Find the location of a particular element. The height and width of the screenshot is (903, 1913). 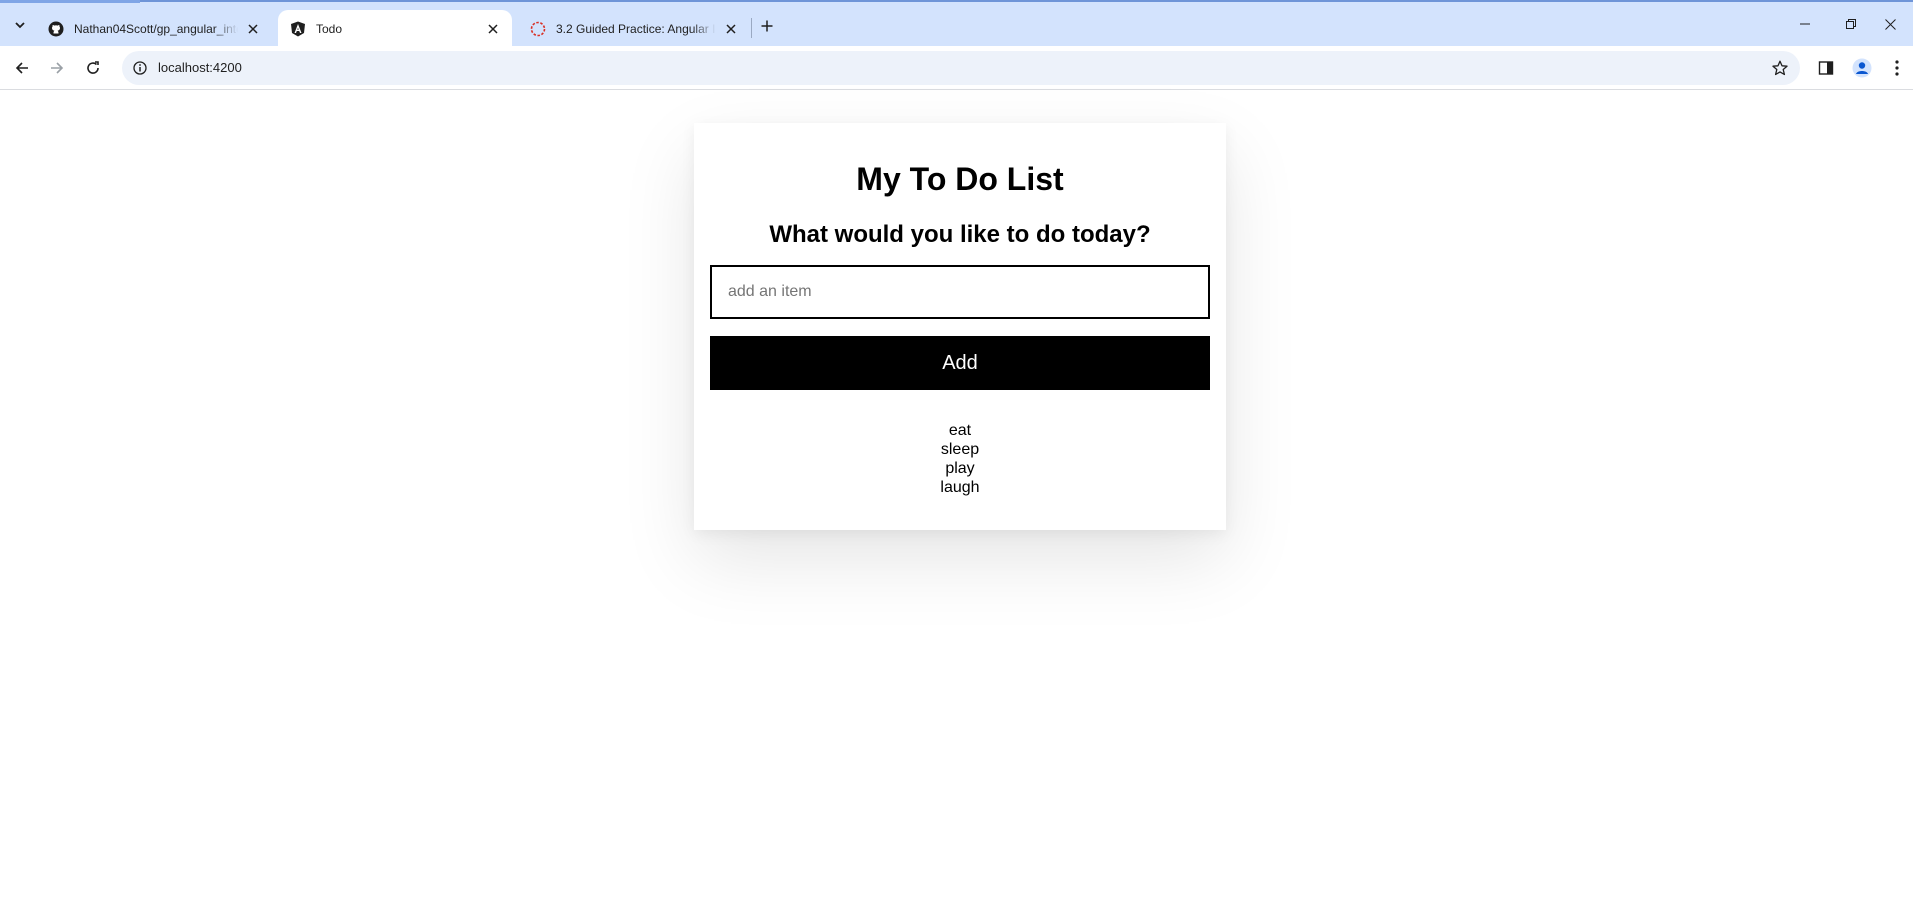

back-button is located at coordinates (22, 68).